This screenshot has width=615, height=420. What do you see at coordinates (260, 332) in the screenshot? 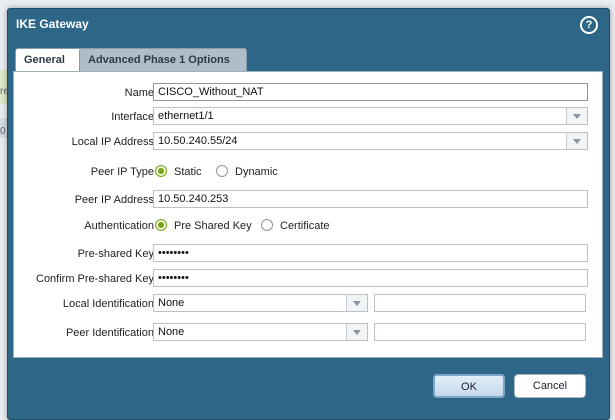
I see `peer-id-select: None` at bounding box center [260, 332].